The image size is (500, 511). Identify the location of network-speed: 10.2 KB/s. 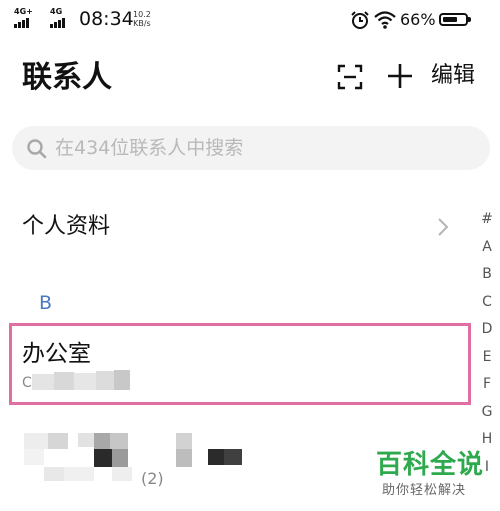
(142, 19).